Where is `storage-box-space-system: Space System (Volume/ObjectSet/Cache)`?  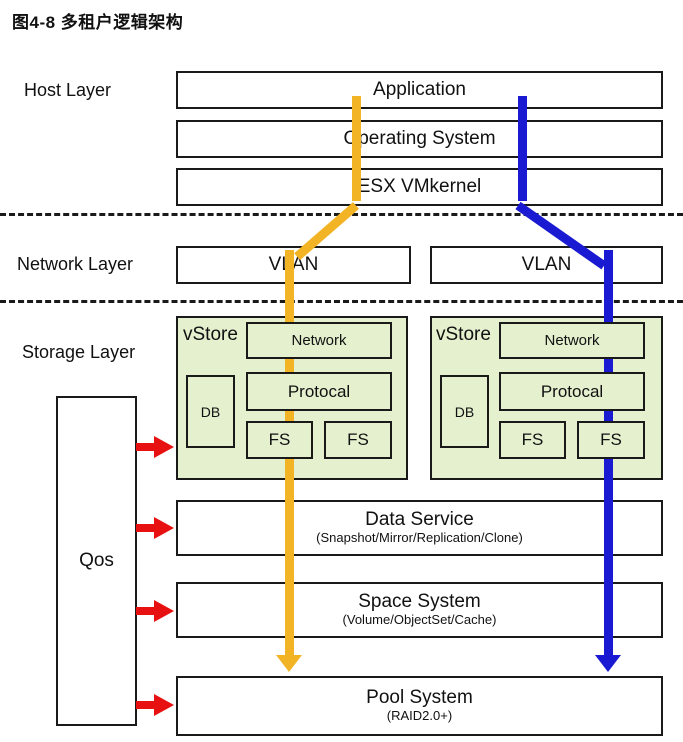
storage-box-space-system: Space System (Volume/ObjectSet/Cache) is located at coordinates (419, 610).